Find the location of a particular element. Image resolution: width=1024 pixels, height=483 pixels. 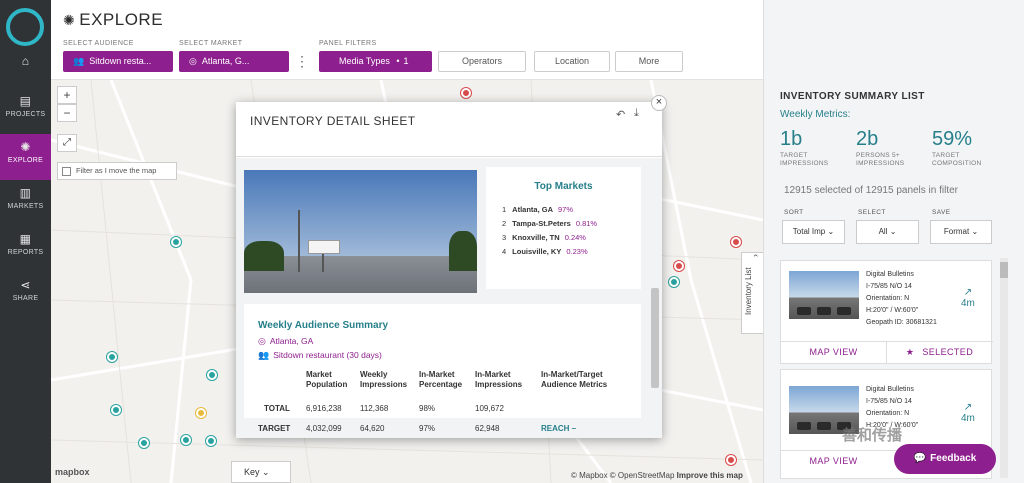

select-label: SELECT is located at coordinates (872, 212).